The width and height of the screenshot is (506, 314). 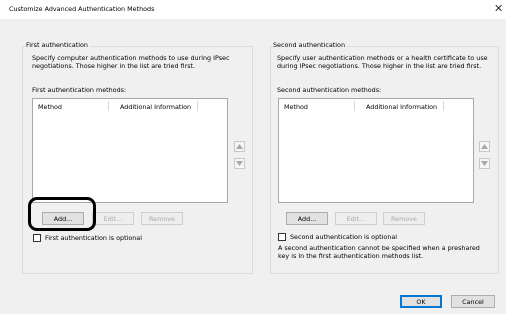 I want to click on ok-button: OK, so click(x=421, y=301).